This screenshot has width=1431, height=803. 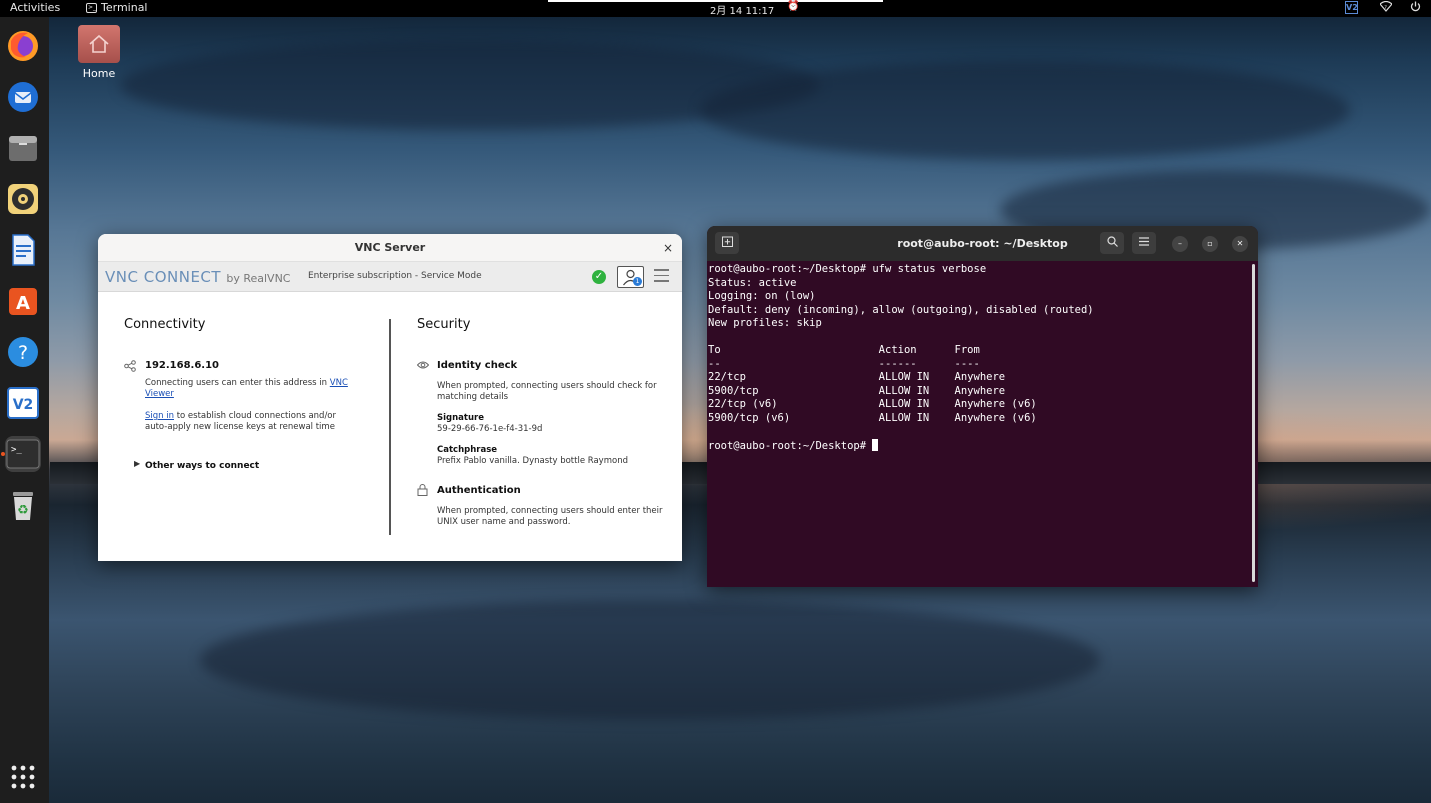 What do you see at coordinates (599, 277) in the screenshot?
I see `status-ok-icon: ✓` at bounding box center [599, 277].